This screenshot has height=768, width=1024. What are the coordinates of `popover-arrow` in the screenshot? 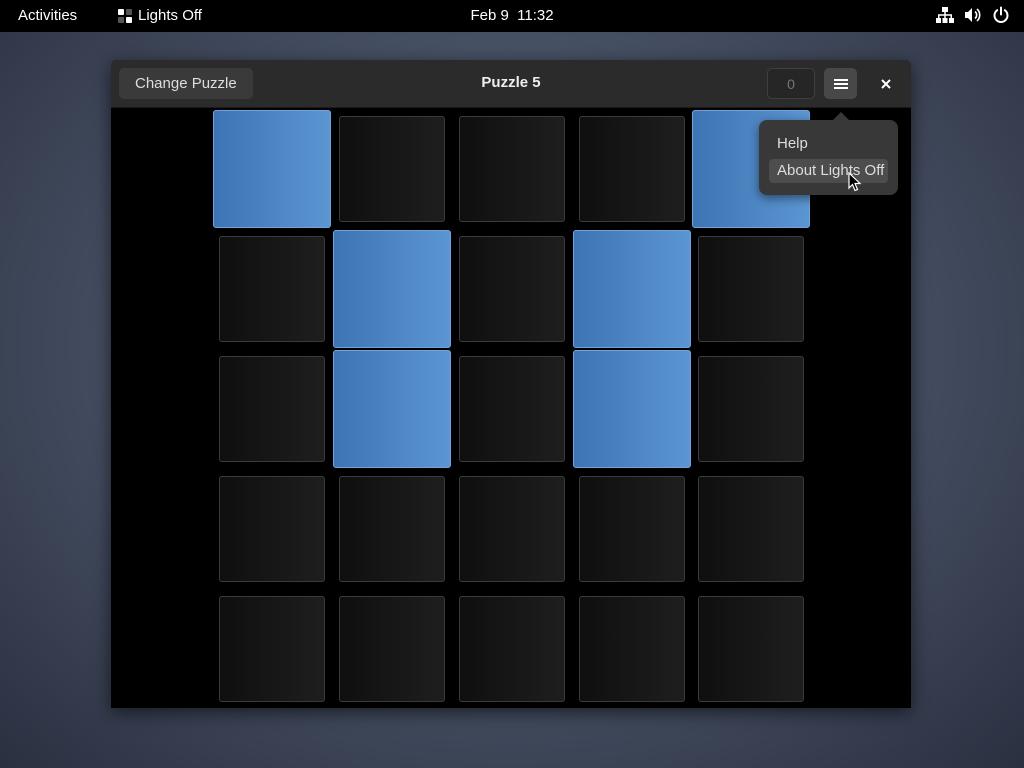 It's located at (841, 116).